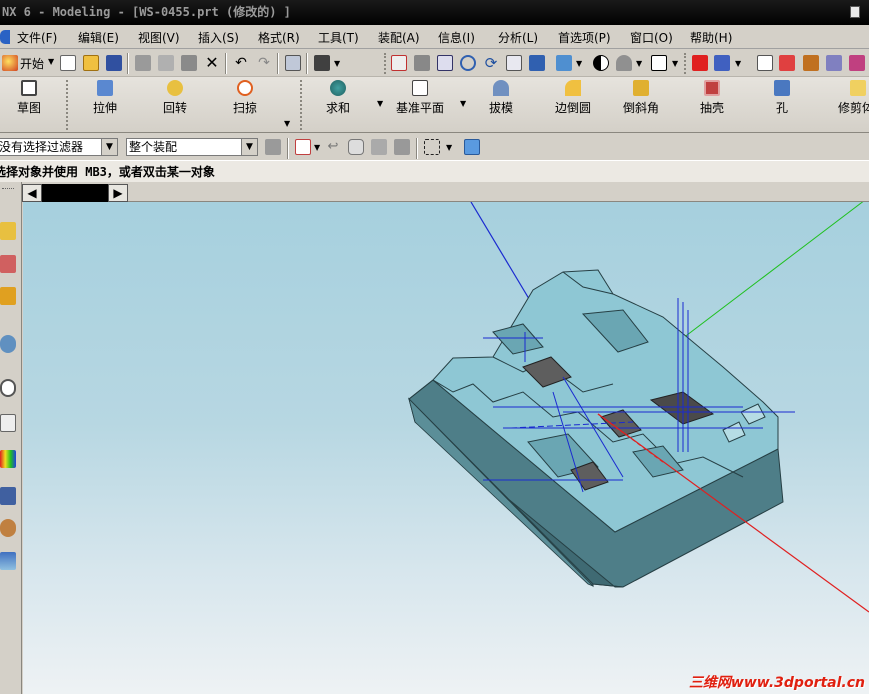 This screenshot has width=869, height=694. What do you see at coordinates (711, 37) in the screenshot?
I see `menu-help: 帮助(H)` at bounding box center [711, 37].